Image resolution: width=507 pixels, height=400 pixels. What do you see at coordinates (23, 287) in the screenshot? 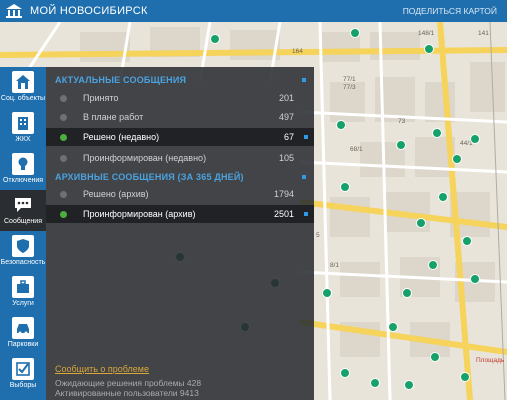
I see `briefcase-icon` at bounding box center [23, 287].